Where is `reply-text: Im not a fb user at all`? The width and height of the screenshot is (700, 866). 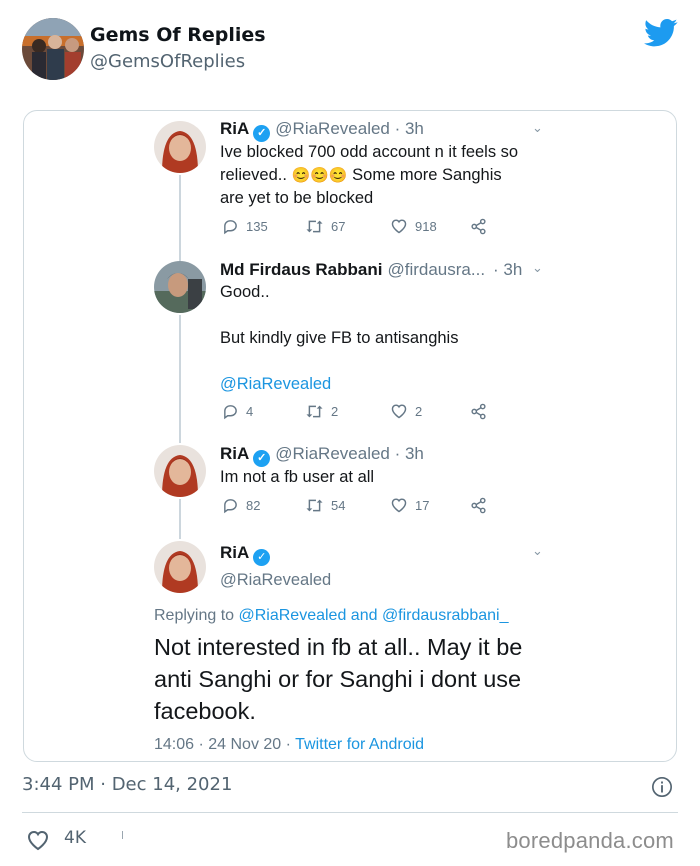 reply-text: Im not a fb user at all is located at coordinates (297, 477).